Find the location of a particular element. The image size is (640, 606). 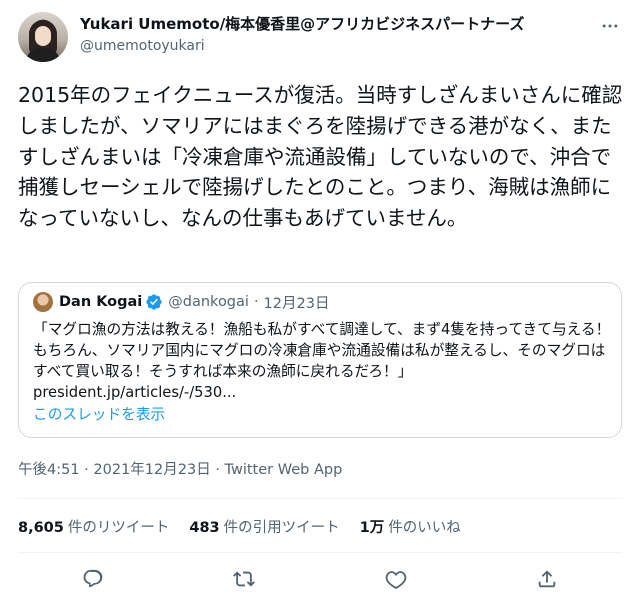

author-avatar is located at coordinates (43, 37).